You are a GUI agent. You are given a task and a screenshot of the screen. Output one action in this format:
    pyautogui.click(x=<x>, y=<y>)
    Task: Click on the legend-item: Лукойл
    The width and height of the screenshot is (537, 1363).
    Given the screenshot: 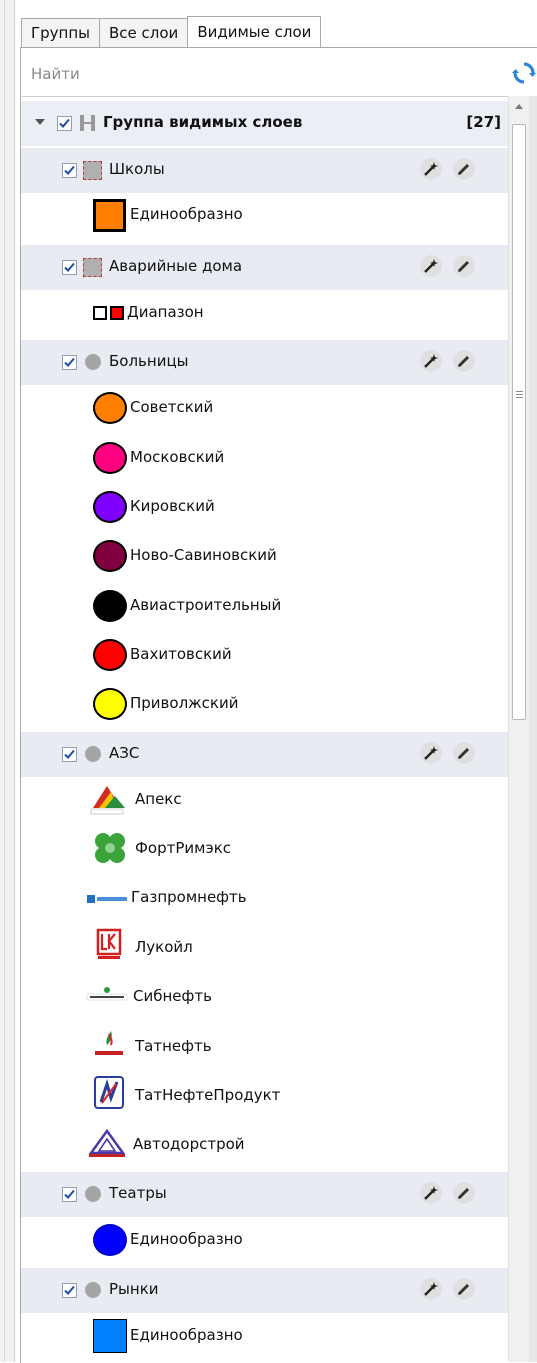 What is the action you would take?
    pyautogui.click(x=265, y=948)
    